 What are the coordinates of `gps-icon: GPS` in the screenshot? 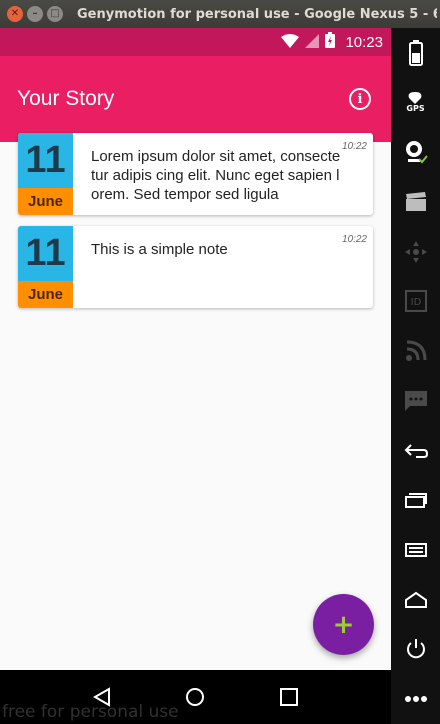 It's located at (415, 103).